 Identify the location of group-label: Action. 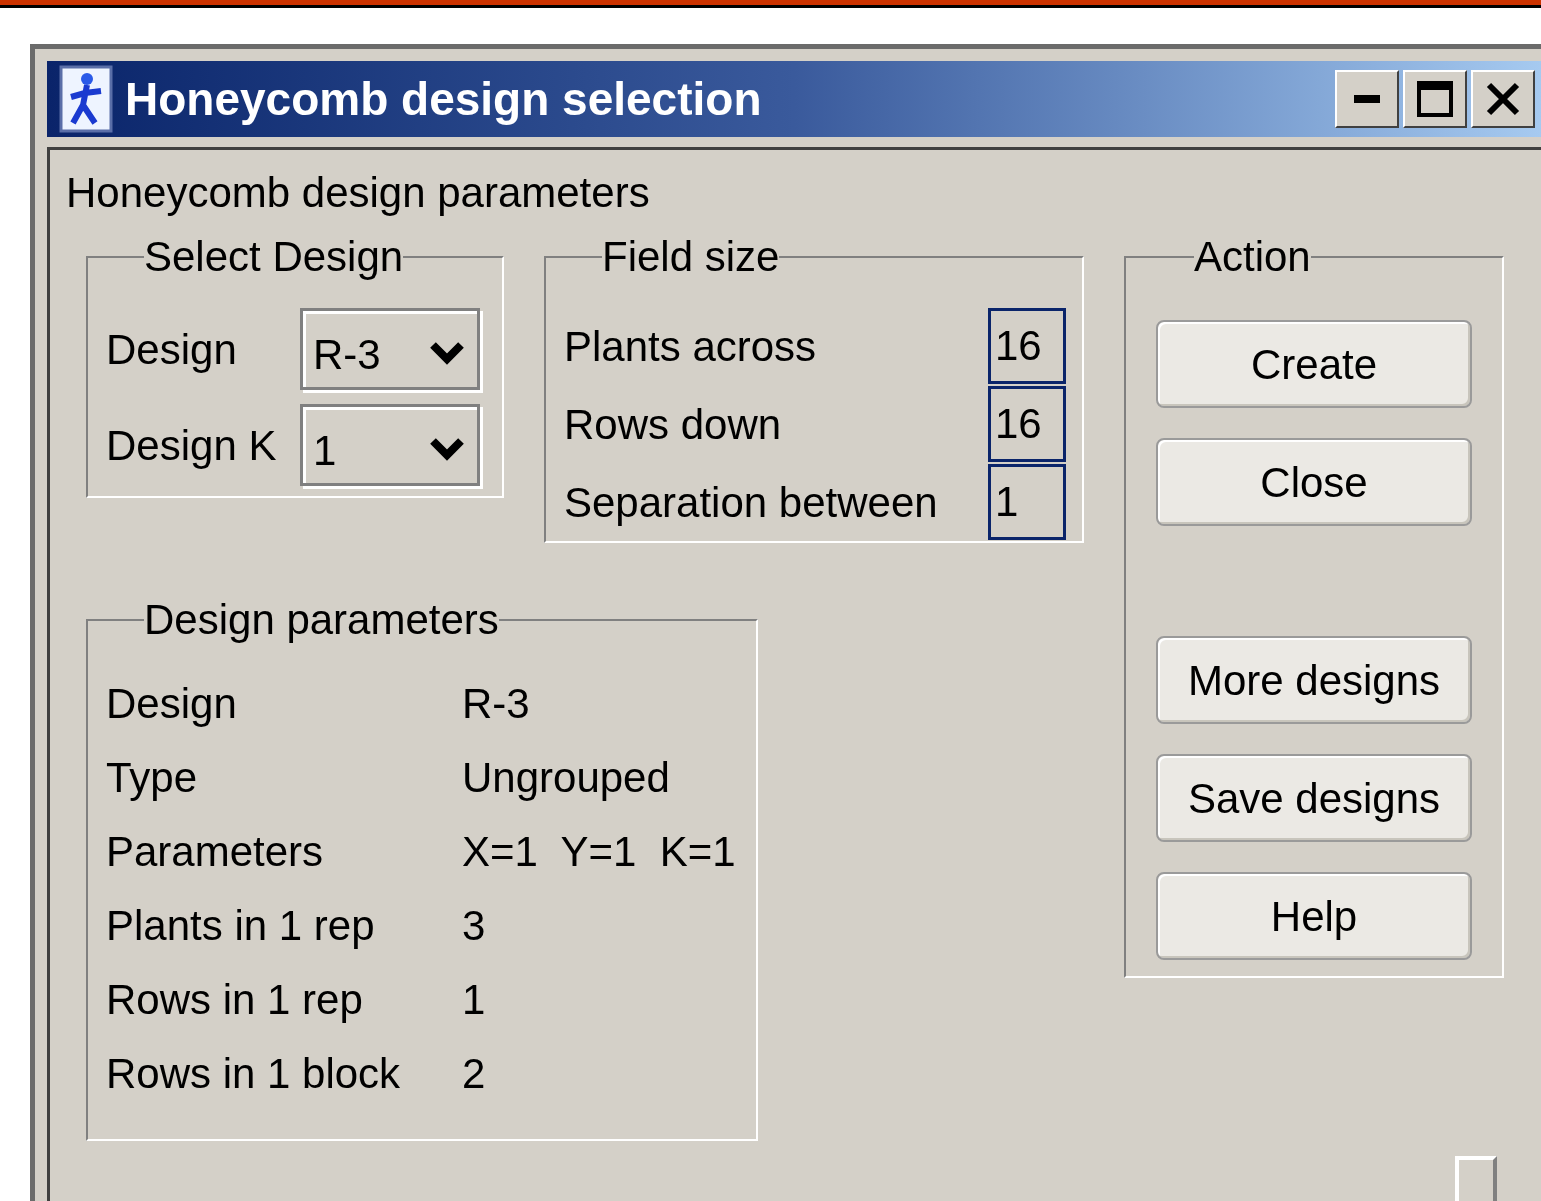
(1252, 257).